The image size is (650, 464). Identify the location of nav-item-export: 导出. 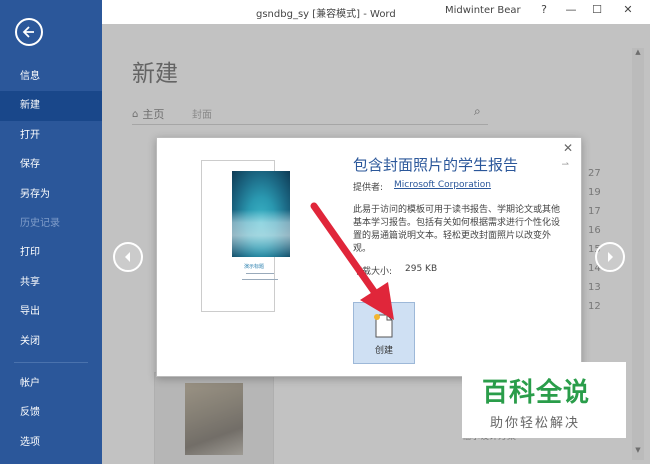
(51, 311).